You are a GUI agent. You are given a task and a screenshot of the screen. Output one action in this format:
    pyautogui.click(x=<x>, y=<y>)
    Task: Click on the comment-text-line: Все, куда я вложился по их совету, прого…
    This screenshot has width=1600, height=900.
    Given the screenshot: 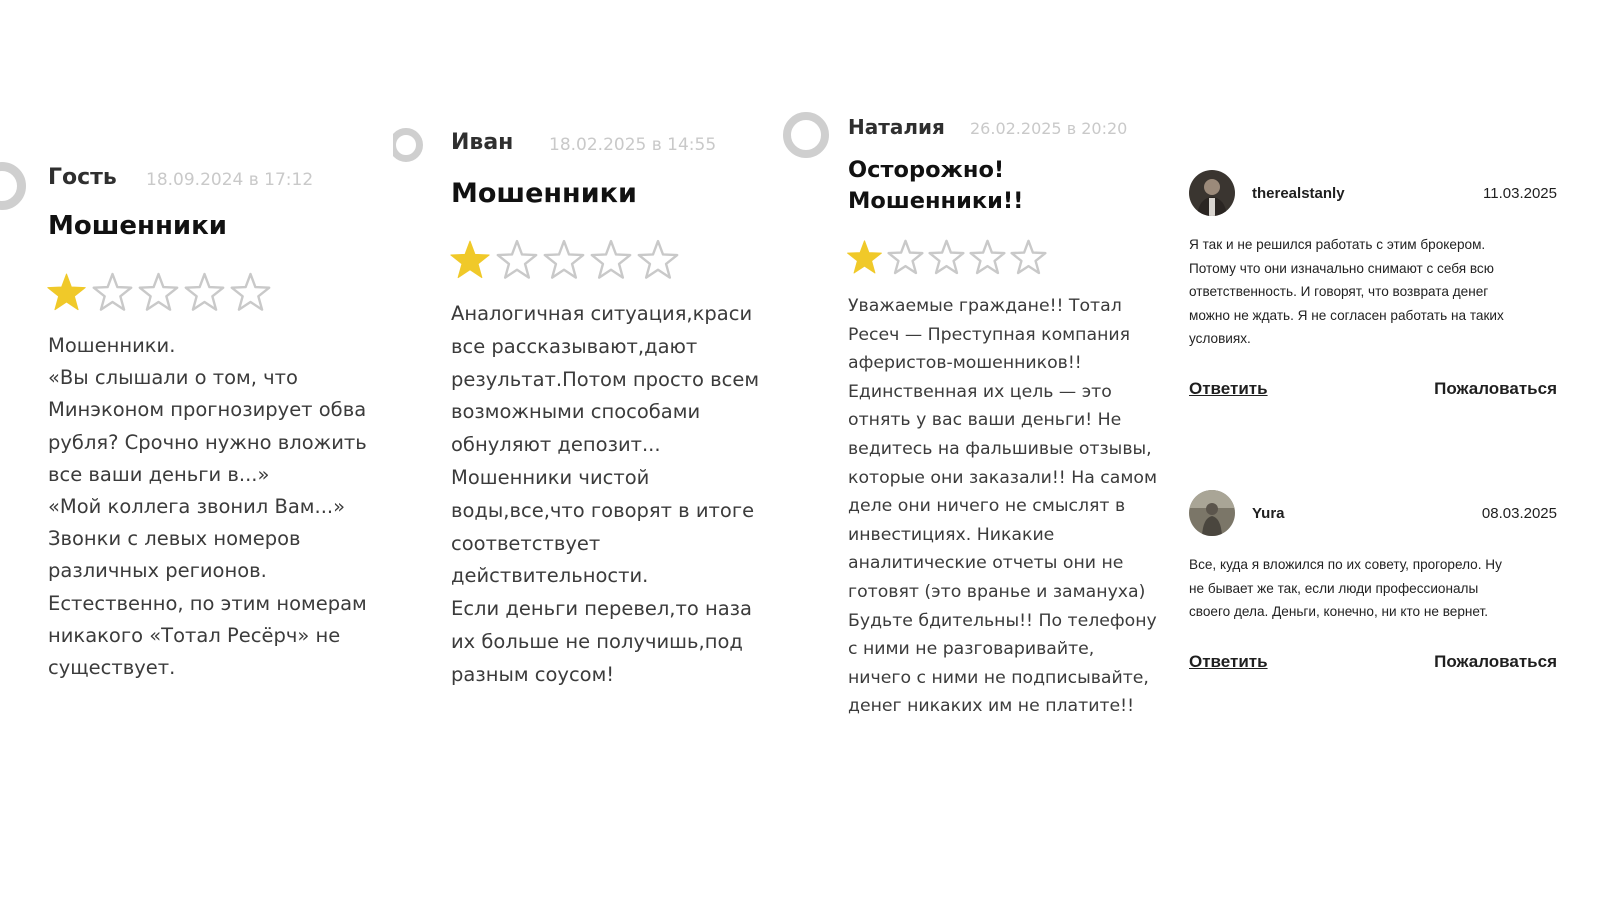 What is the action you would take?
    pyautogui.click(x=1345, y=564)
    